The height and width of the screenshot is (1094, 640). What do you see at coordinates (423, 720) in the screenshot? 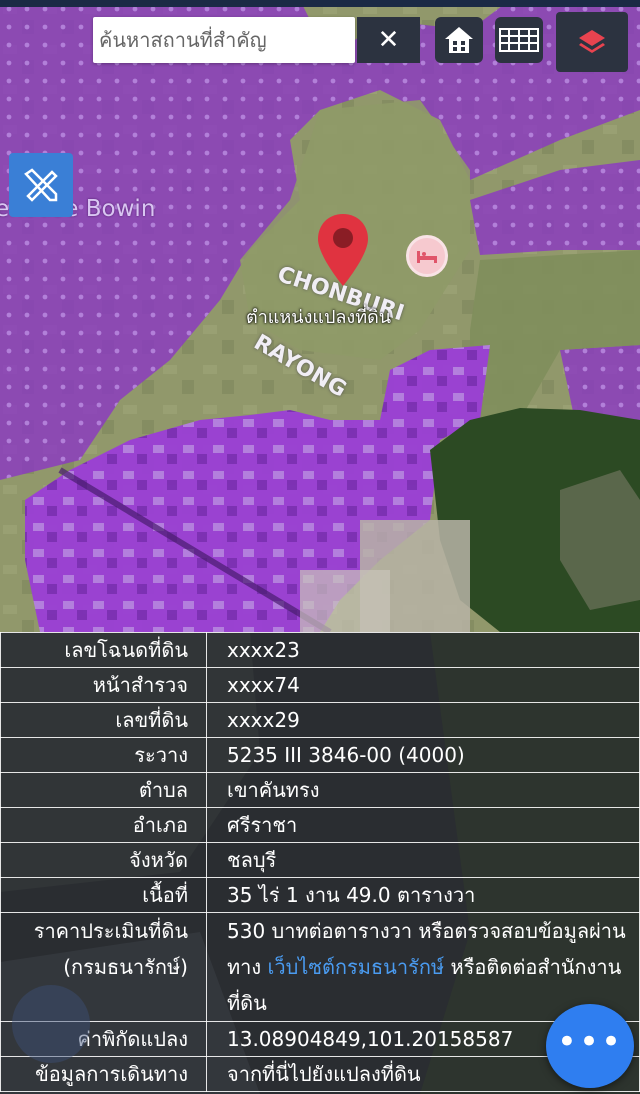
I see `row-value: xxxx29` at bounding box center [423, 720].